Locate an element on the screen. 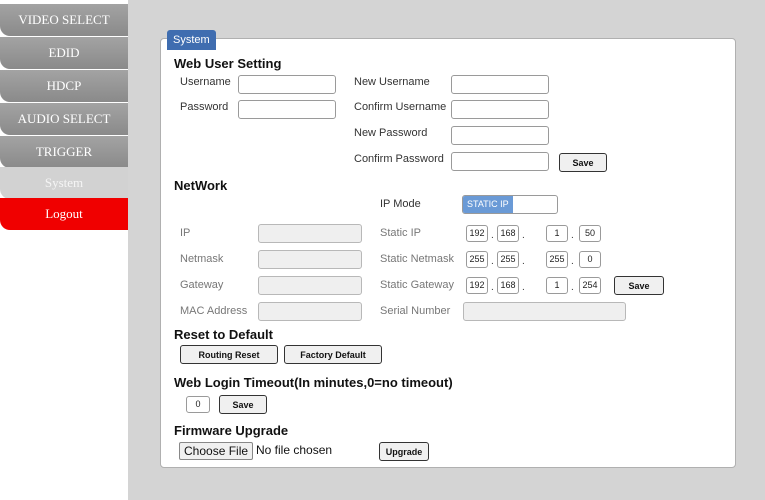 The image size is (765, 500). username-label: Username is located at coordinates (205, 82).